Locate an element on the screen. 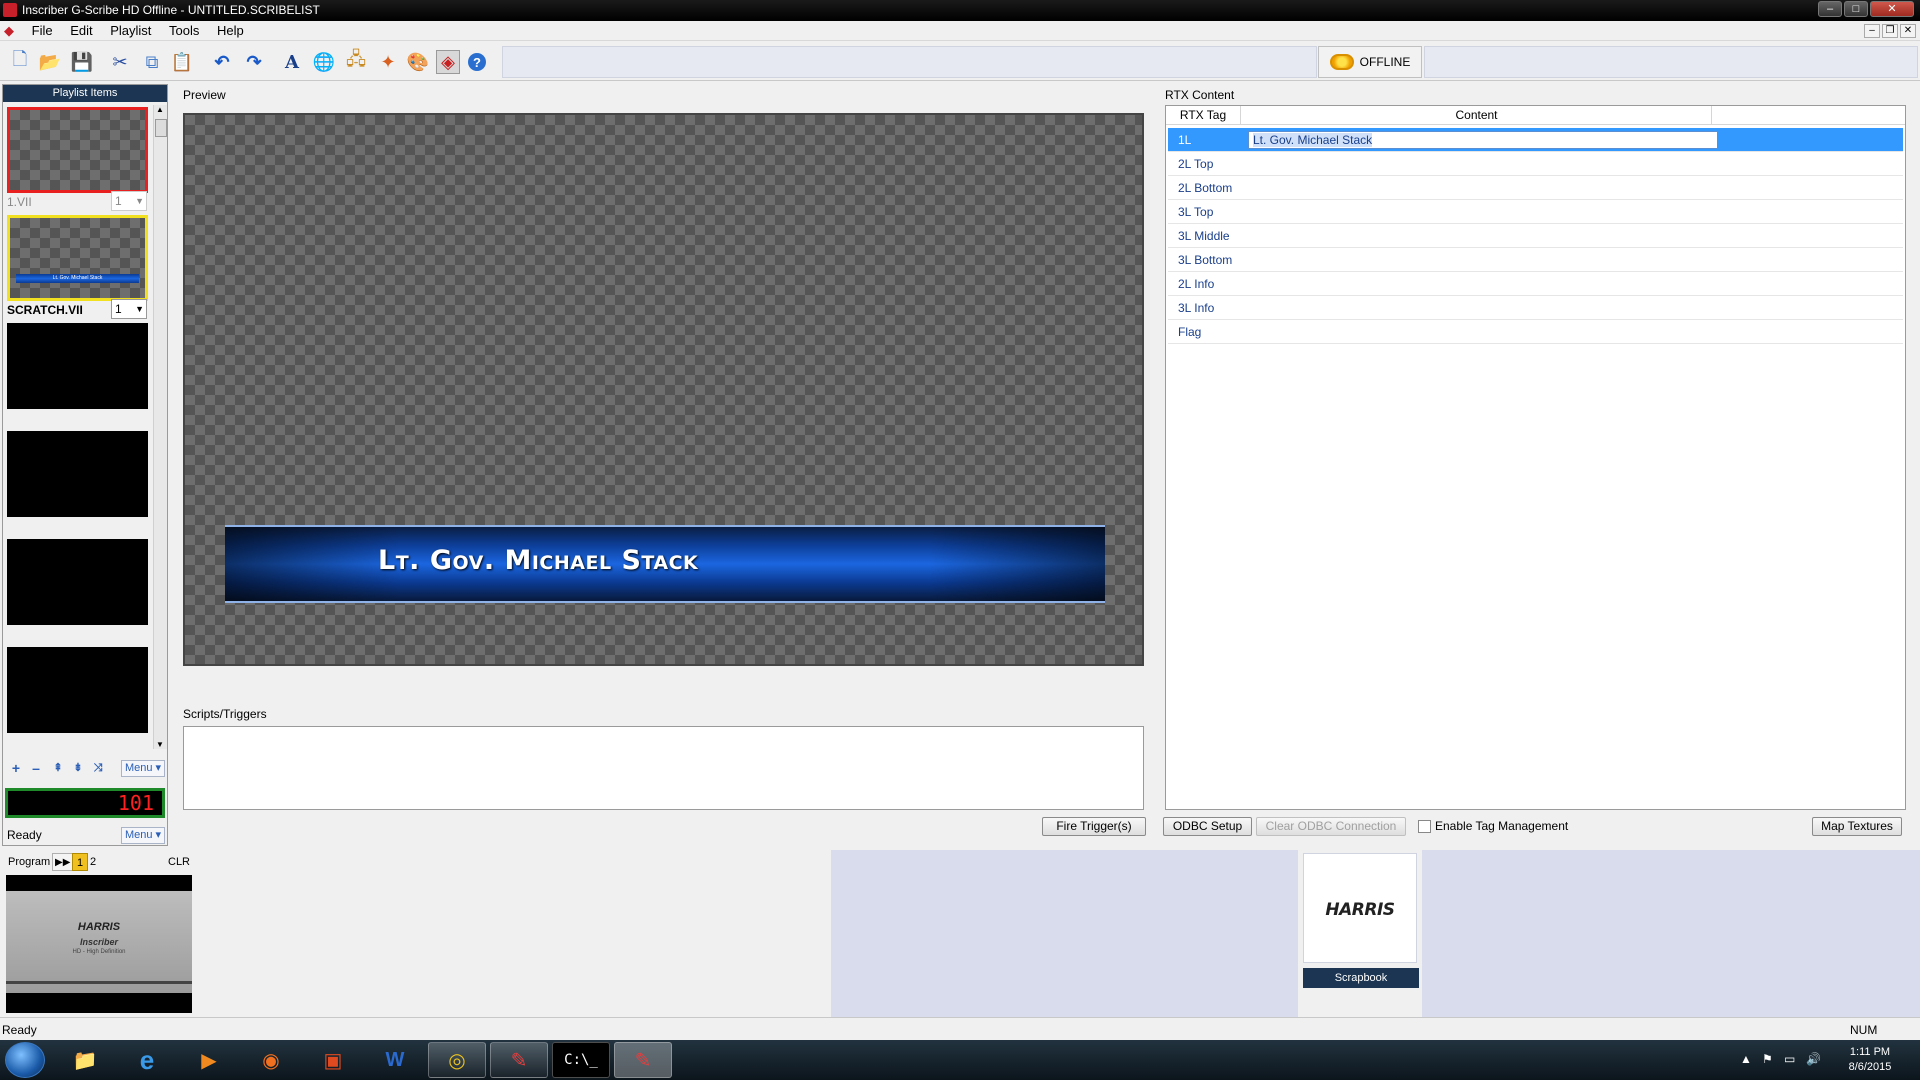  rtx-row: 3L Bottom is located at coordinates (1535, 260).